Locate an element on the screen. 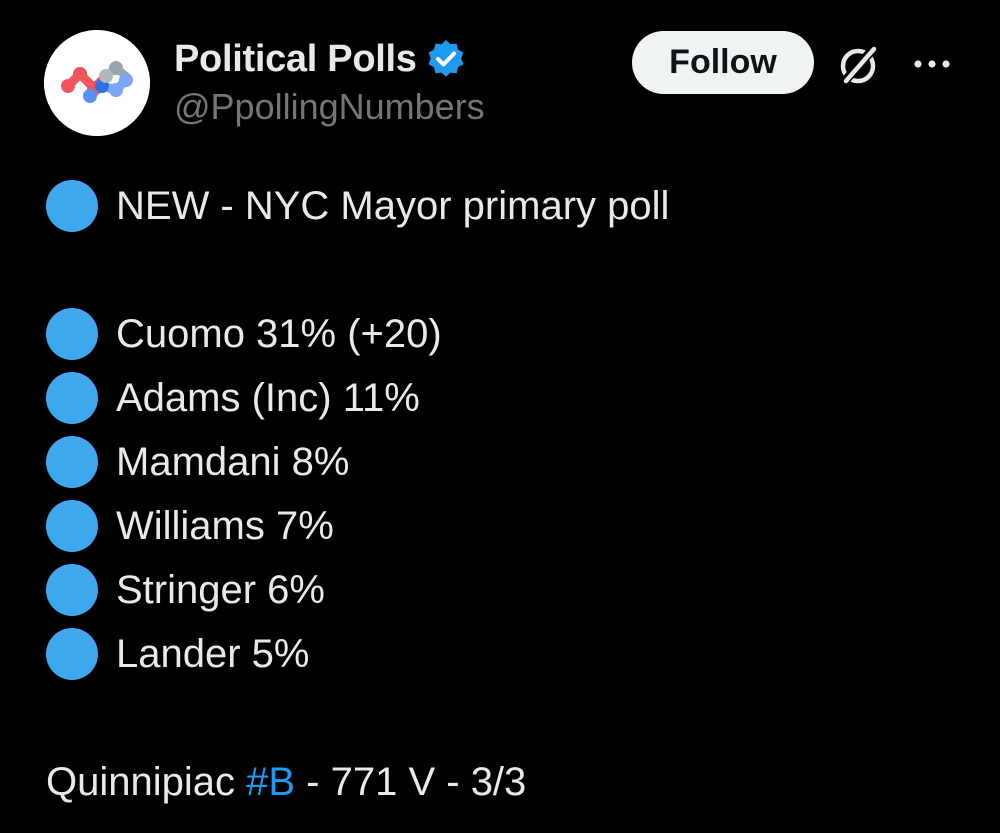 Image resolution: width=1000 pixels, height=833 pixels. result-line: Adams (Inc) 11% is located at coordinates (357, 398).